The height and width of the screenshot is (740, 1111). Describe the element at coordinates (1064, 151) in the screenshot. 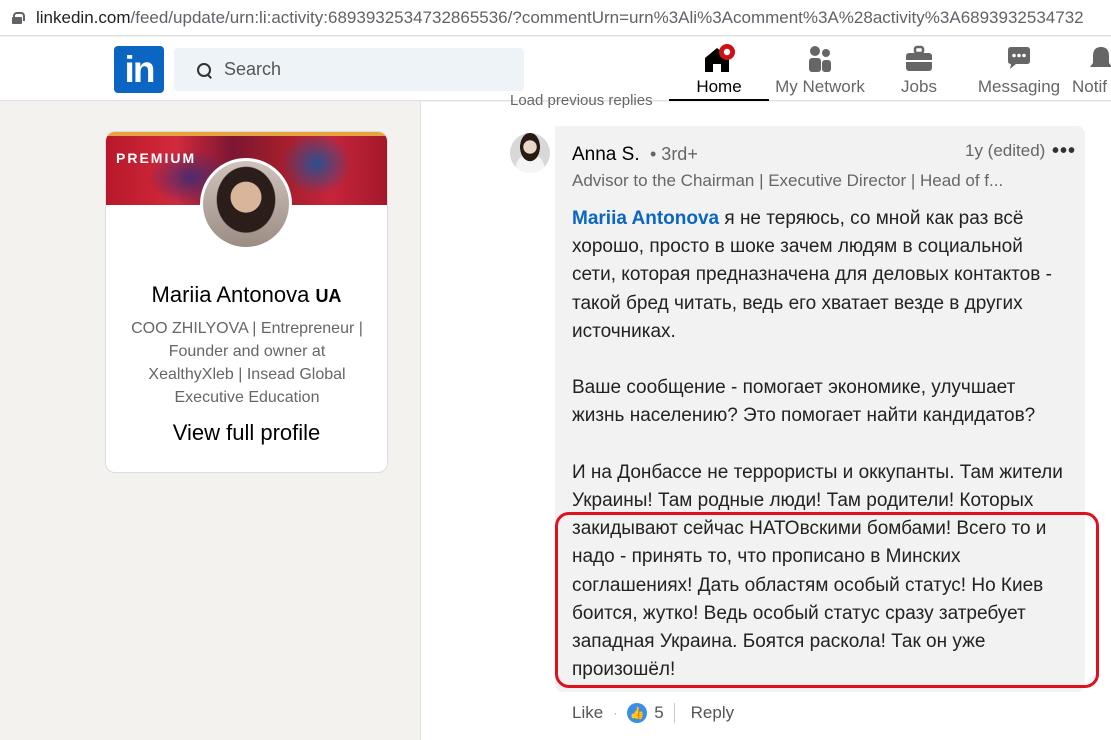

I see `more-options-icon: •••` at that location.